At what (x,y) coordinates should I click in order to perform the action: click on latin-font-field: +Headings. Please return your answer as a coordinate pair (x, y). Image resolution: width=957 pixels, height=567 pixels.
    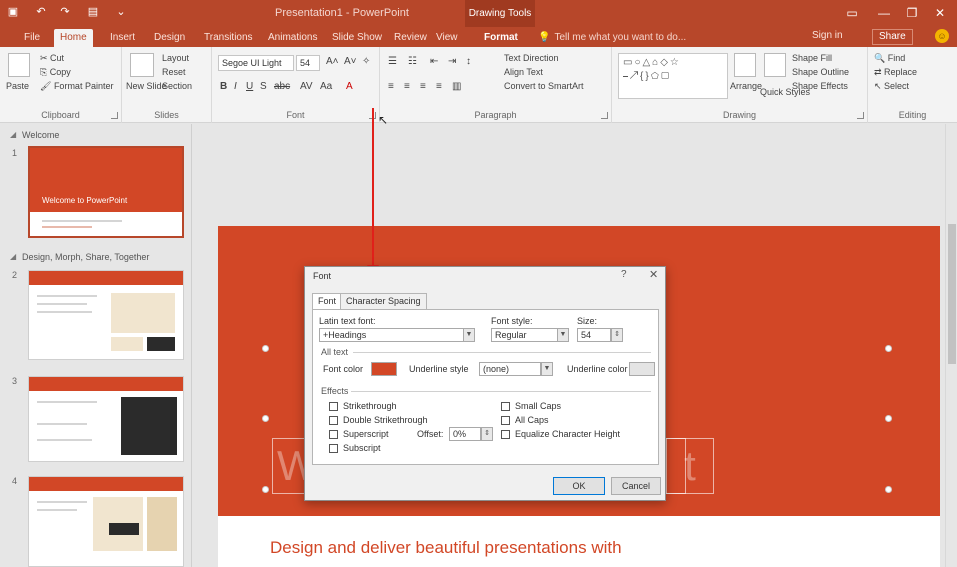
    Looking at the image, I should click on (394, 335).